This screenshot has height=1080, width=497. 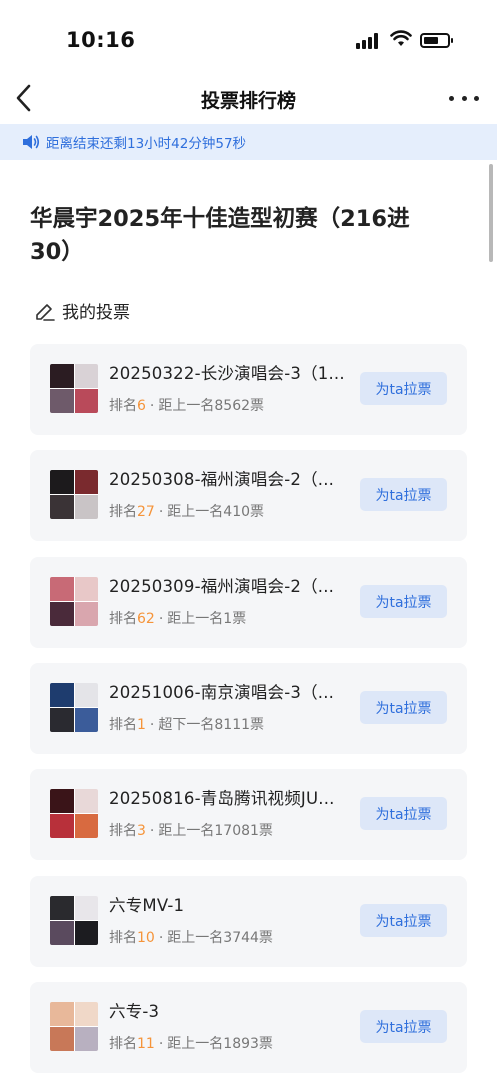 I want to click on vote-entry-card: 20250816-青岛腾讯视频JU... 排名3 · 距上一名17081票 为ta拉票, so click(x=248, y=814).